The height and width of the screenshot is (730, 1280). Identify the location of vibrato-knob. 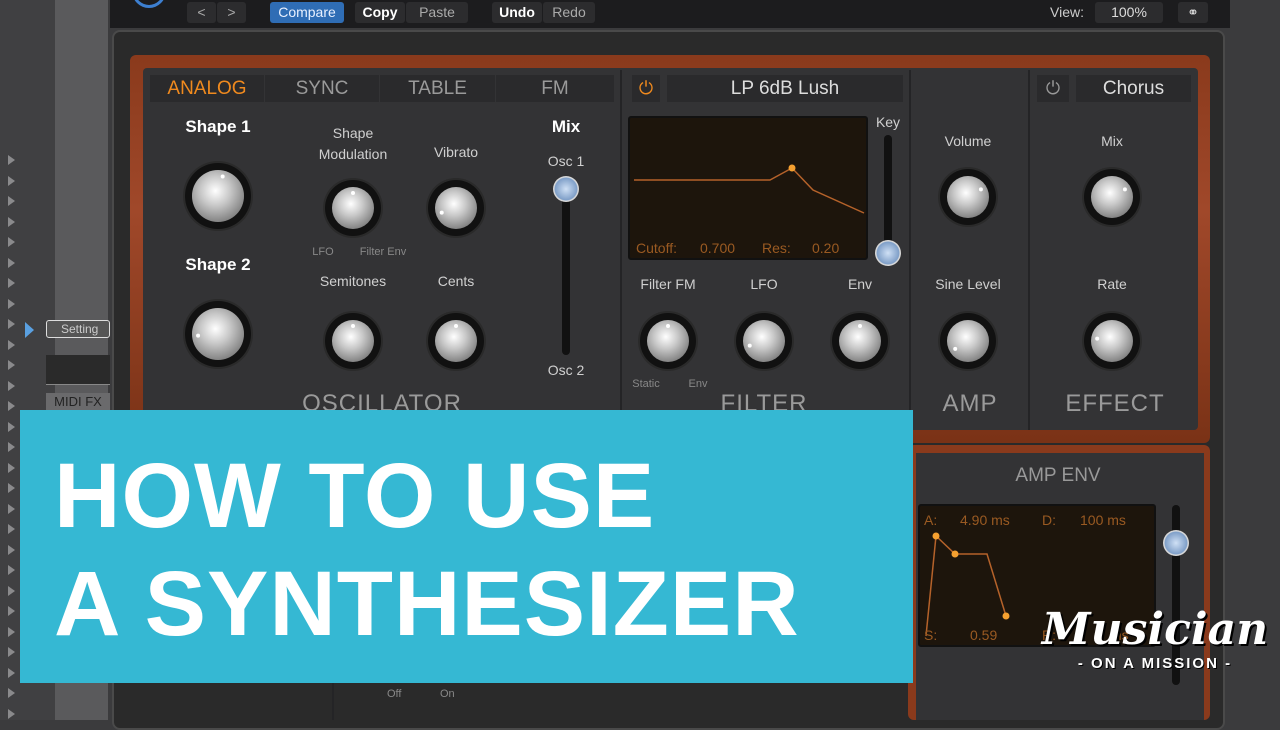
(456, 208).